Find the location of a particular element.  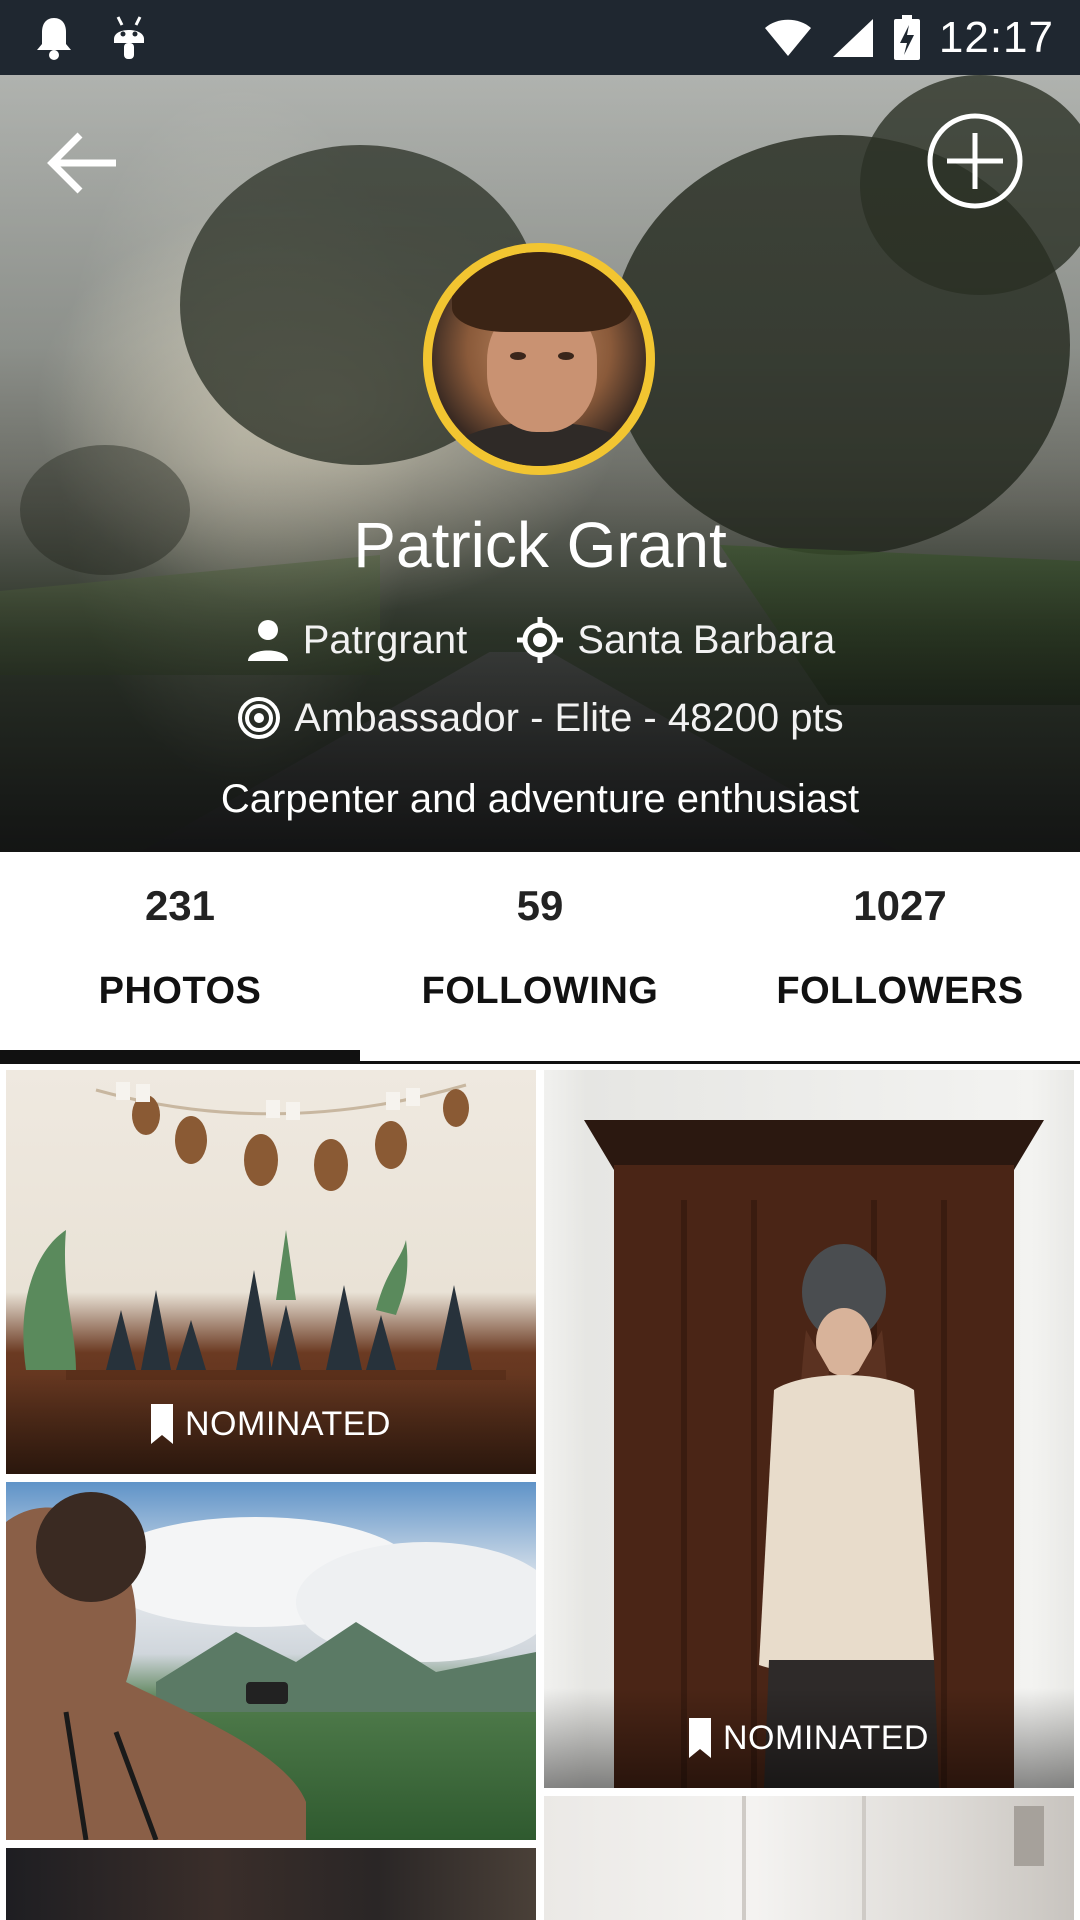

photos-count: 231 is located at coordinates (180, 905).